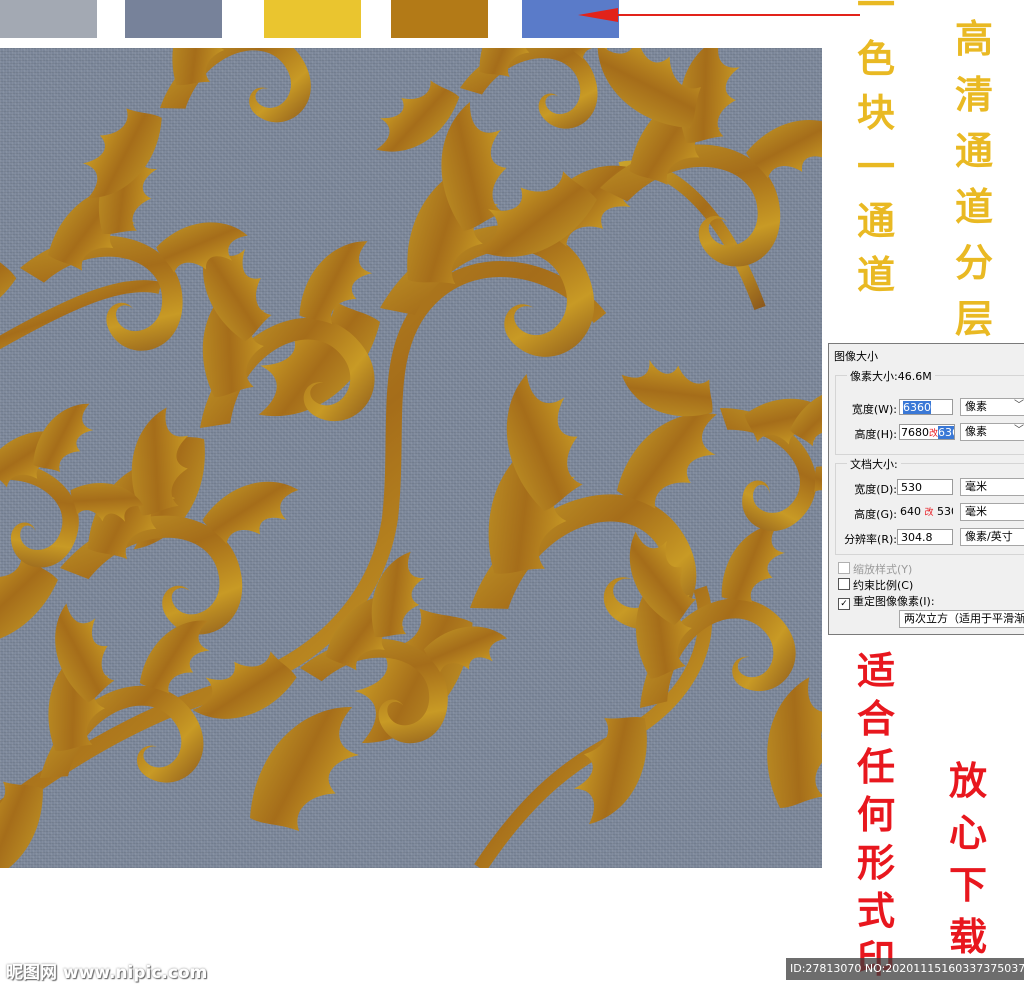  I want to click on resample-checkbox: ✓ 重定图像像素(I):, so click(886, 601).